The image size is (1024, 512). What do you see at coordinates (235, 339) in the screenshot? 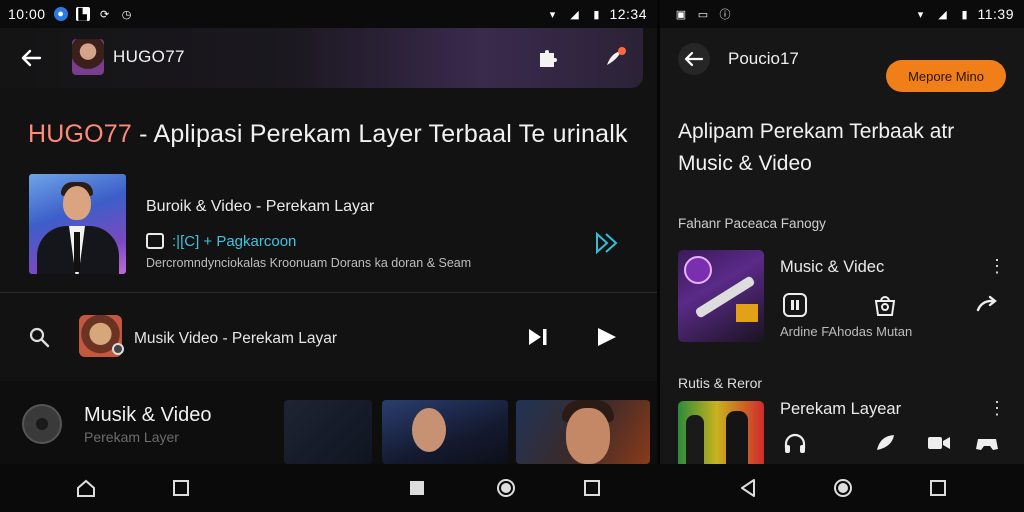
I see `now-playing-title: Musik Video - Perekam Layar` at bounding box center [235, 339].